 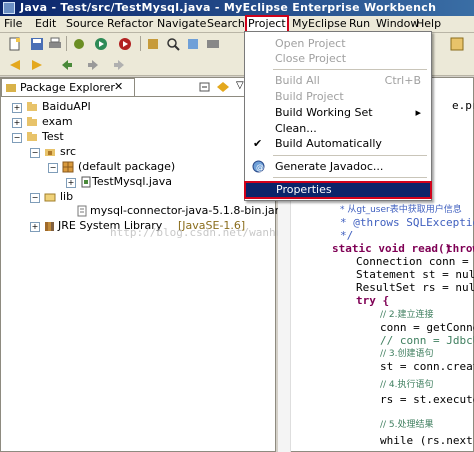 I want to click on code-line: static void read(), so click(x=392, y=248).